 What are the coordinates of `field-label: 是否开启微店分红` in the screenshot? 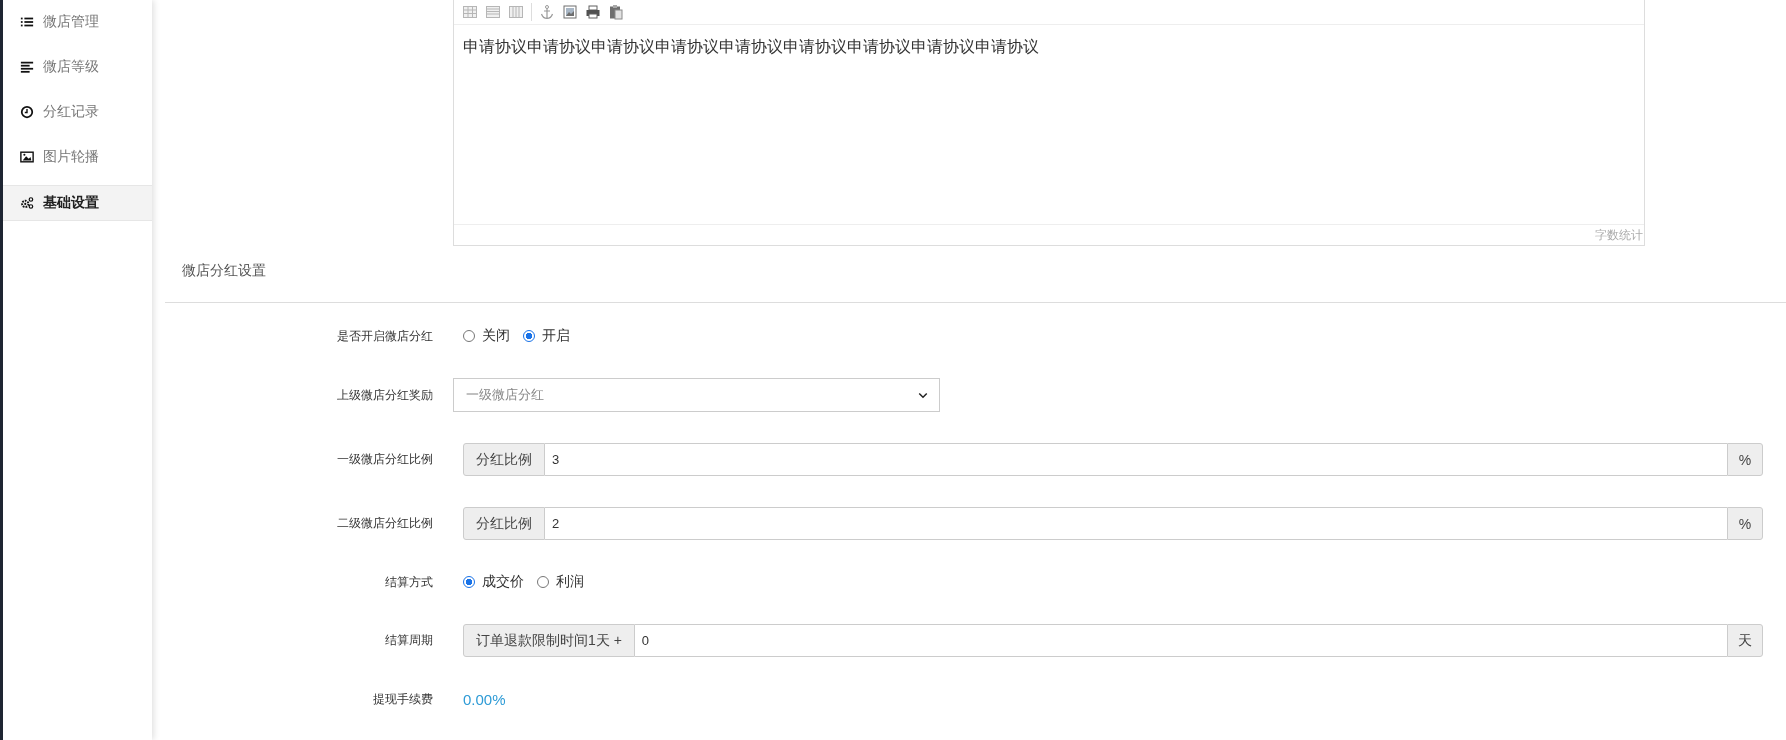 It's located at (384, 336).